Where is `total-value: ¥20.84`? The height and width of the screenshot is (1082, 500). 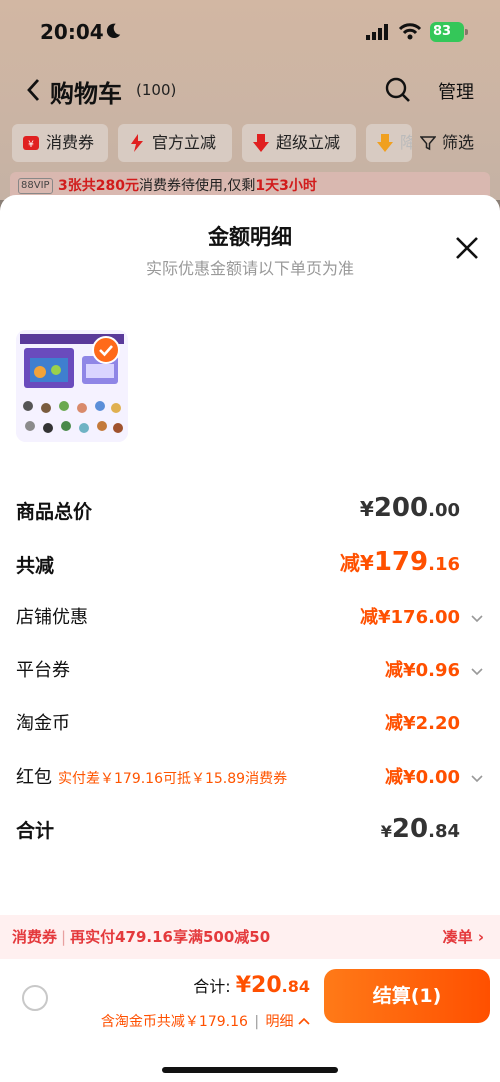 total-value: ¥20.84 is located at coordinates (272, 985).